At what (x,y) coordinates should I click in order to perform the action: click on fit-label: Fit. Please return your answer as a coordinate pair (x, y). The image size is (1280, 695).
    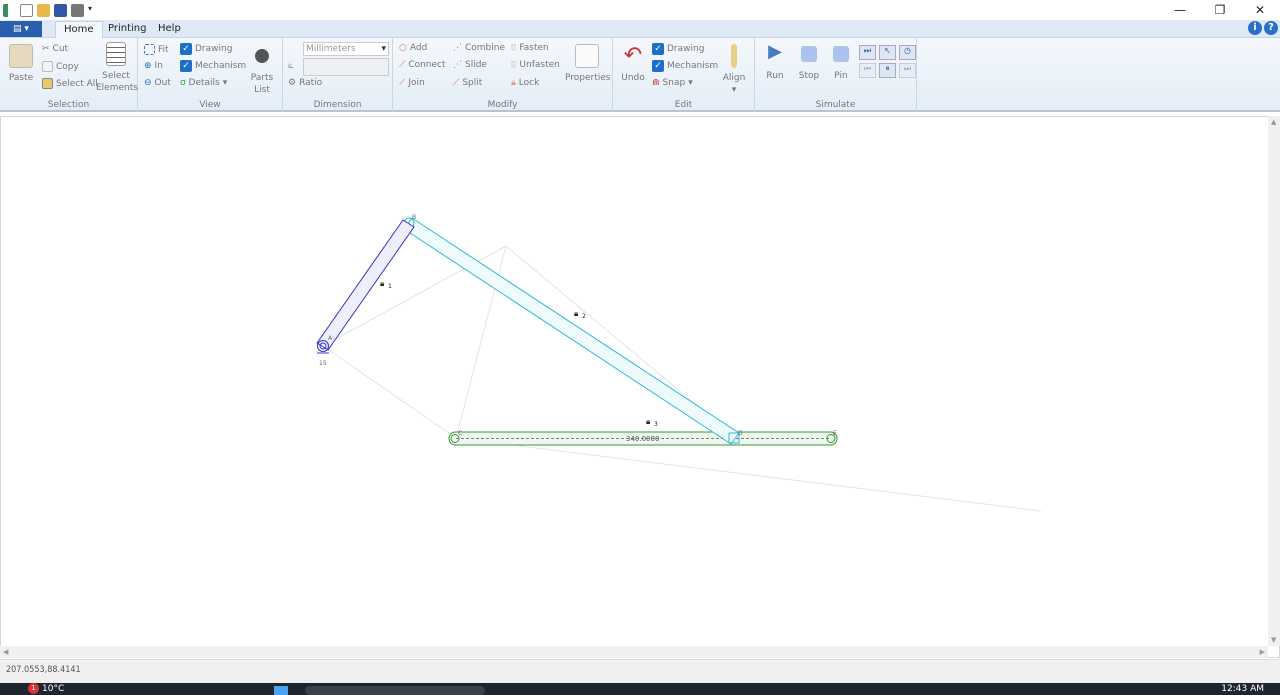
    Looking at the image, I should click on (163, 49).